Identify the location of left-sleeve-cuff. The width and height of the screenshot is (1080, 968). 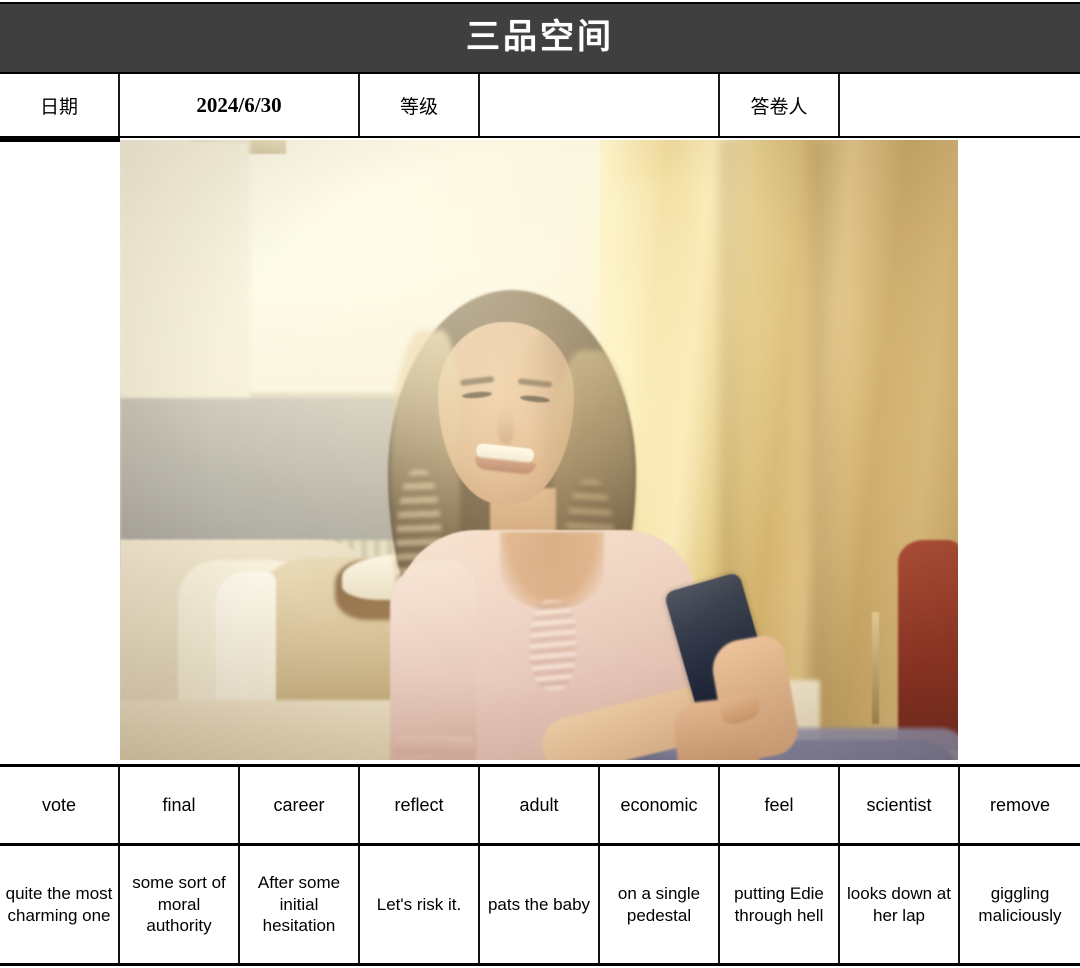
(434, 745).